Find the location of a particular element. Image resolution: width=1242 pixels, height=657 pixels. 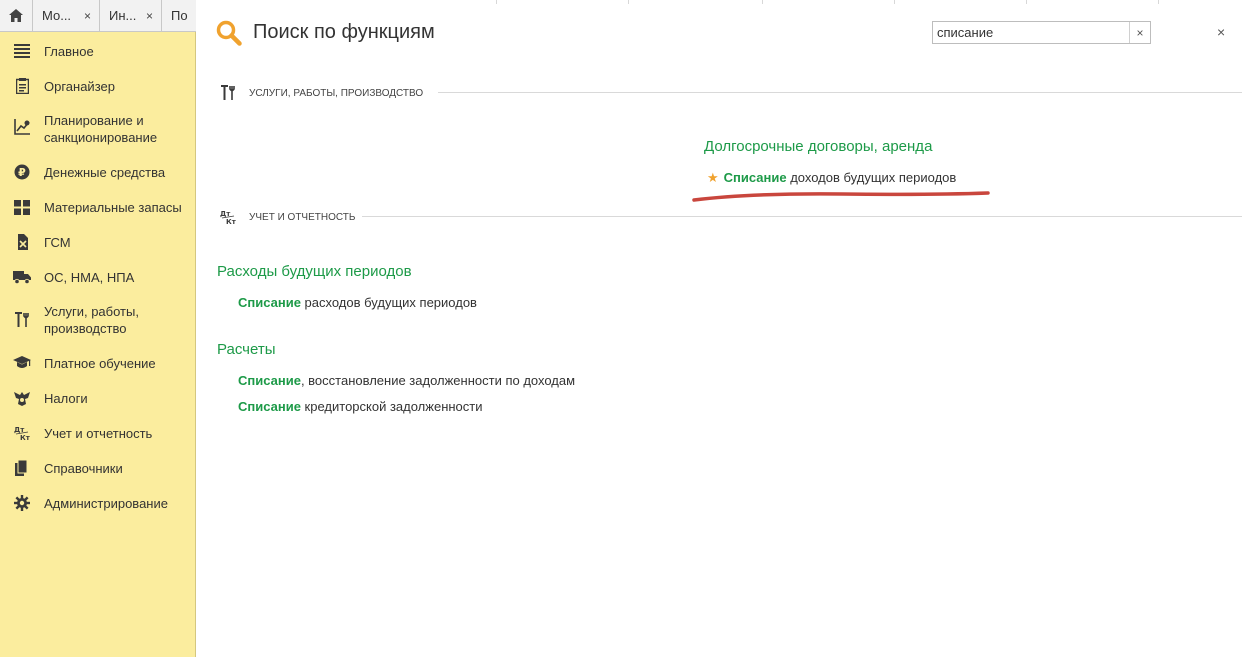

section-header-accounting: Дт Кт УЧЕТ И ОТЧЕТНОСТЬ is located at coordinates (287, 217).